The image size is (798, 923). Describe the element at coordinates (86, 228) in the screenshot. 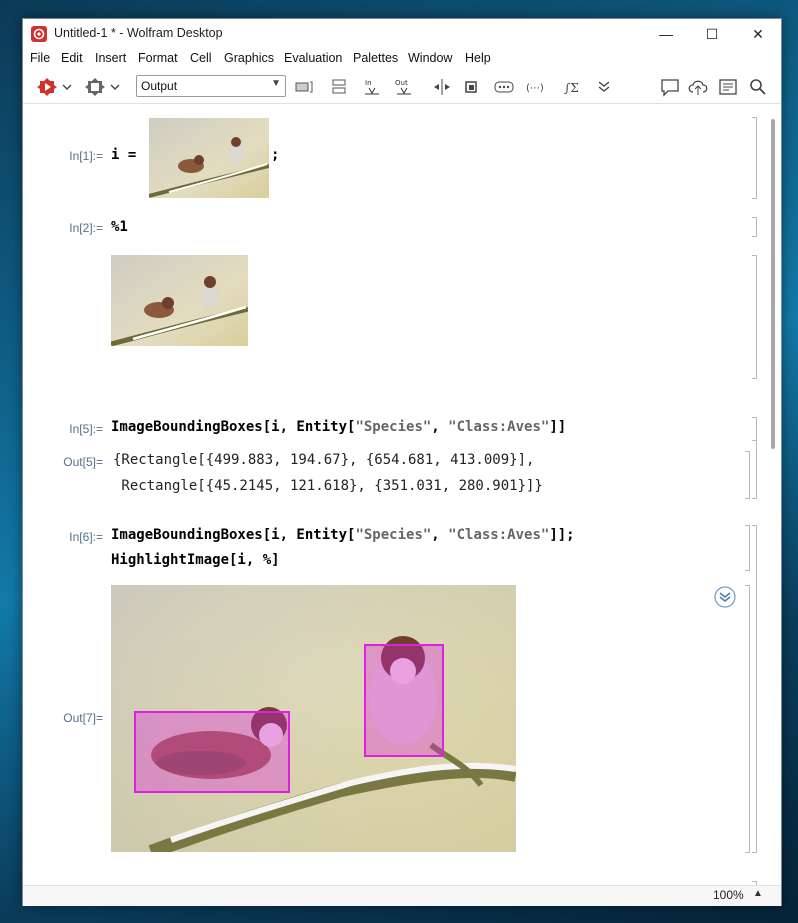

I see `cell-label-in2: In[2]:=` at that location.